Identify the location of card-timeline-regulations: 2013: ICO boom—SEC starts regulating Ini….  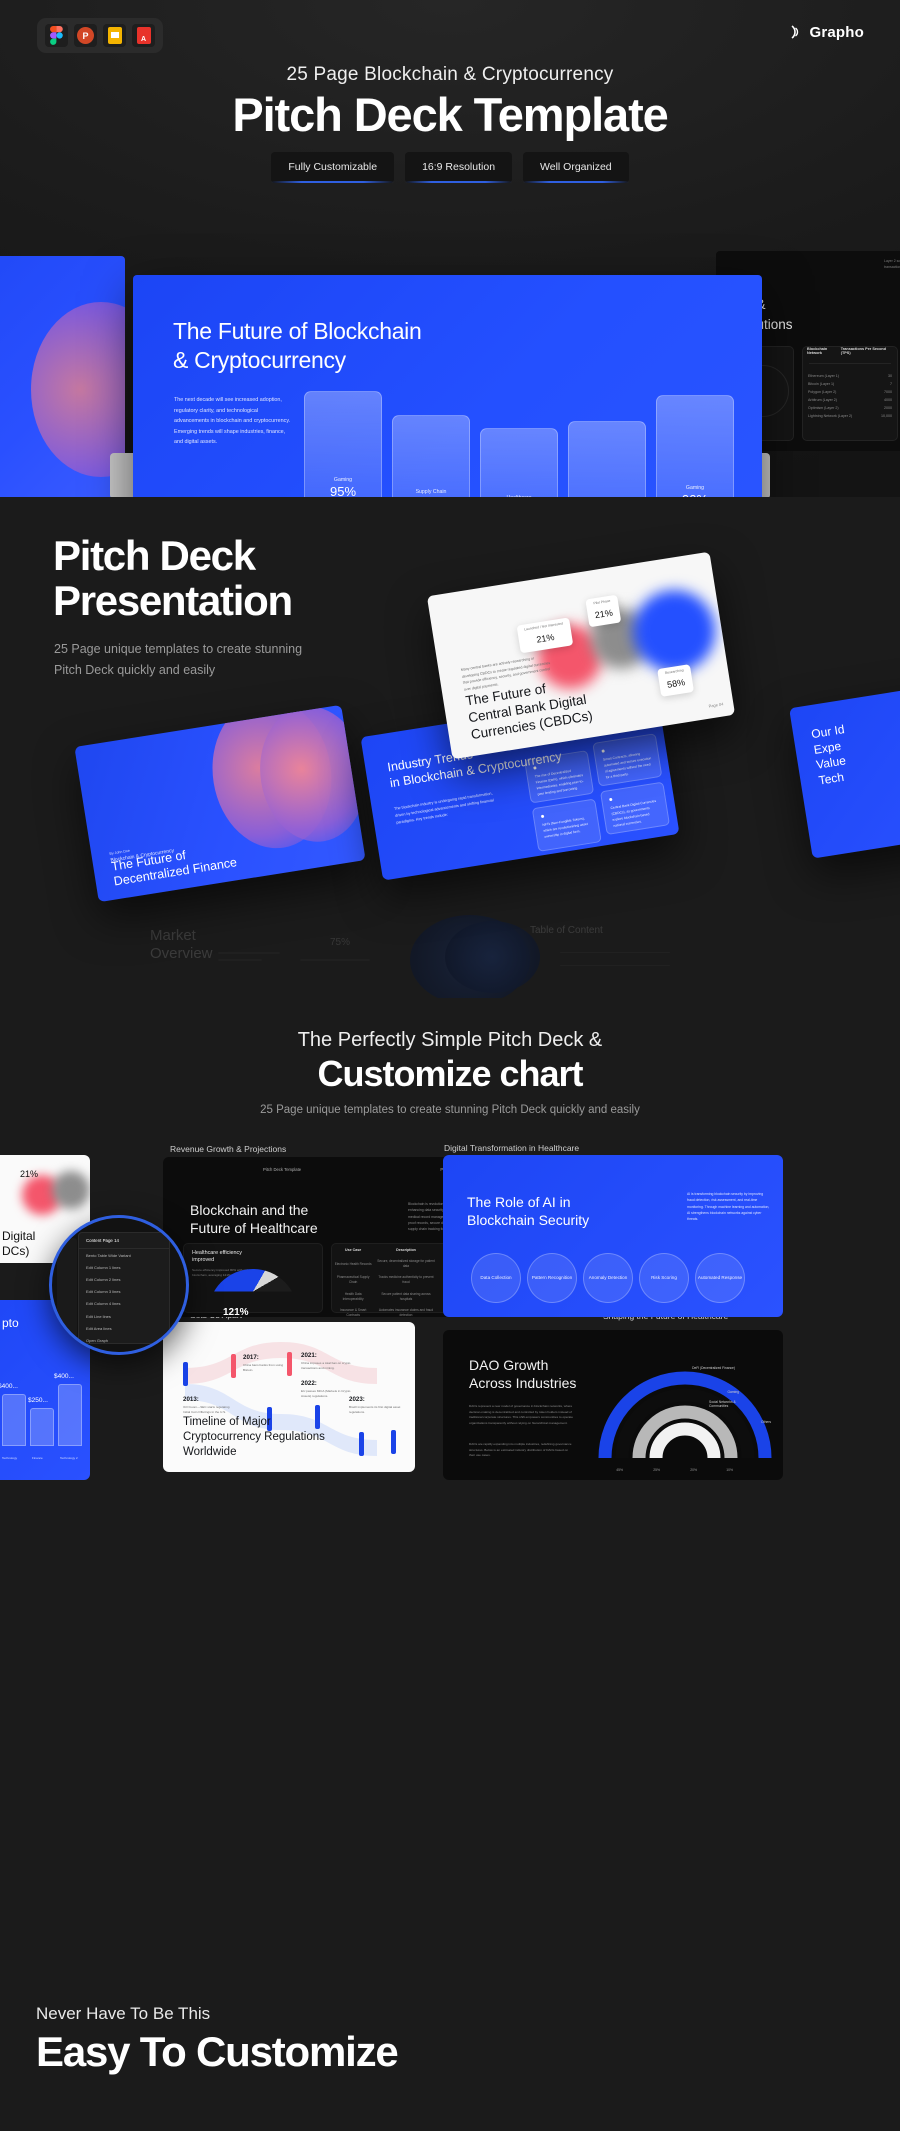
(289, 1397).